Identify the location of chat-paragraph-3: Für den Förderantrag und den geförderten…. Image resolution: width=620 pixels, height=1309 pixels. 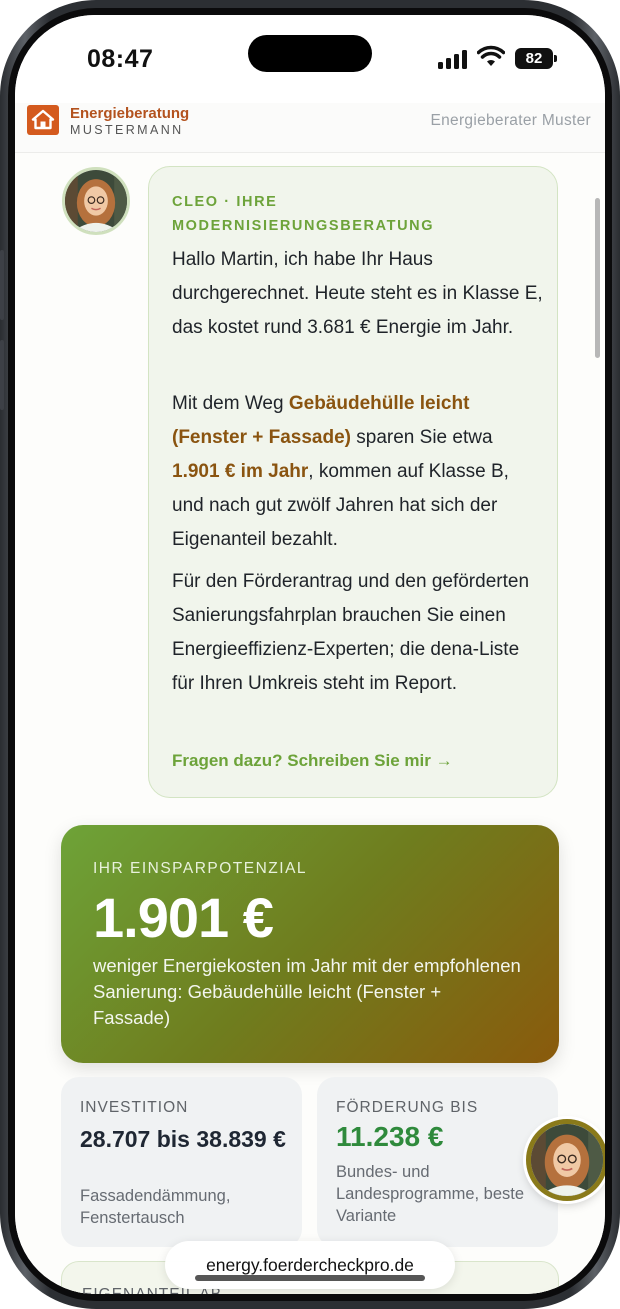
(351, 632).